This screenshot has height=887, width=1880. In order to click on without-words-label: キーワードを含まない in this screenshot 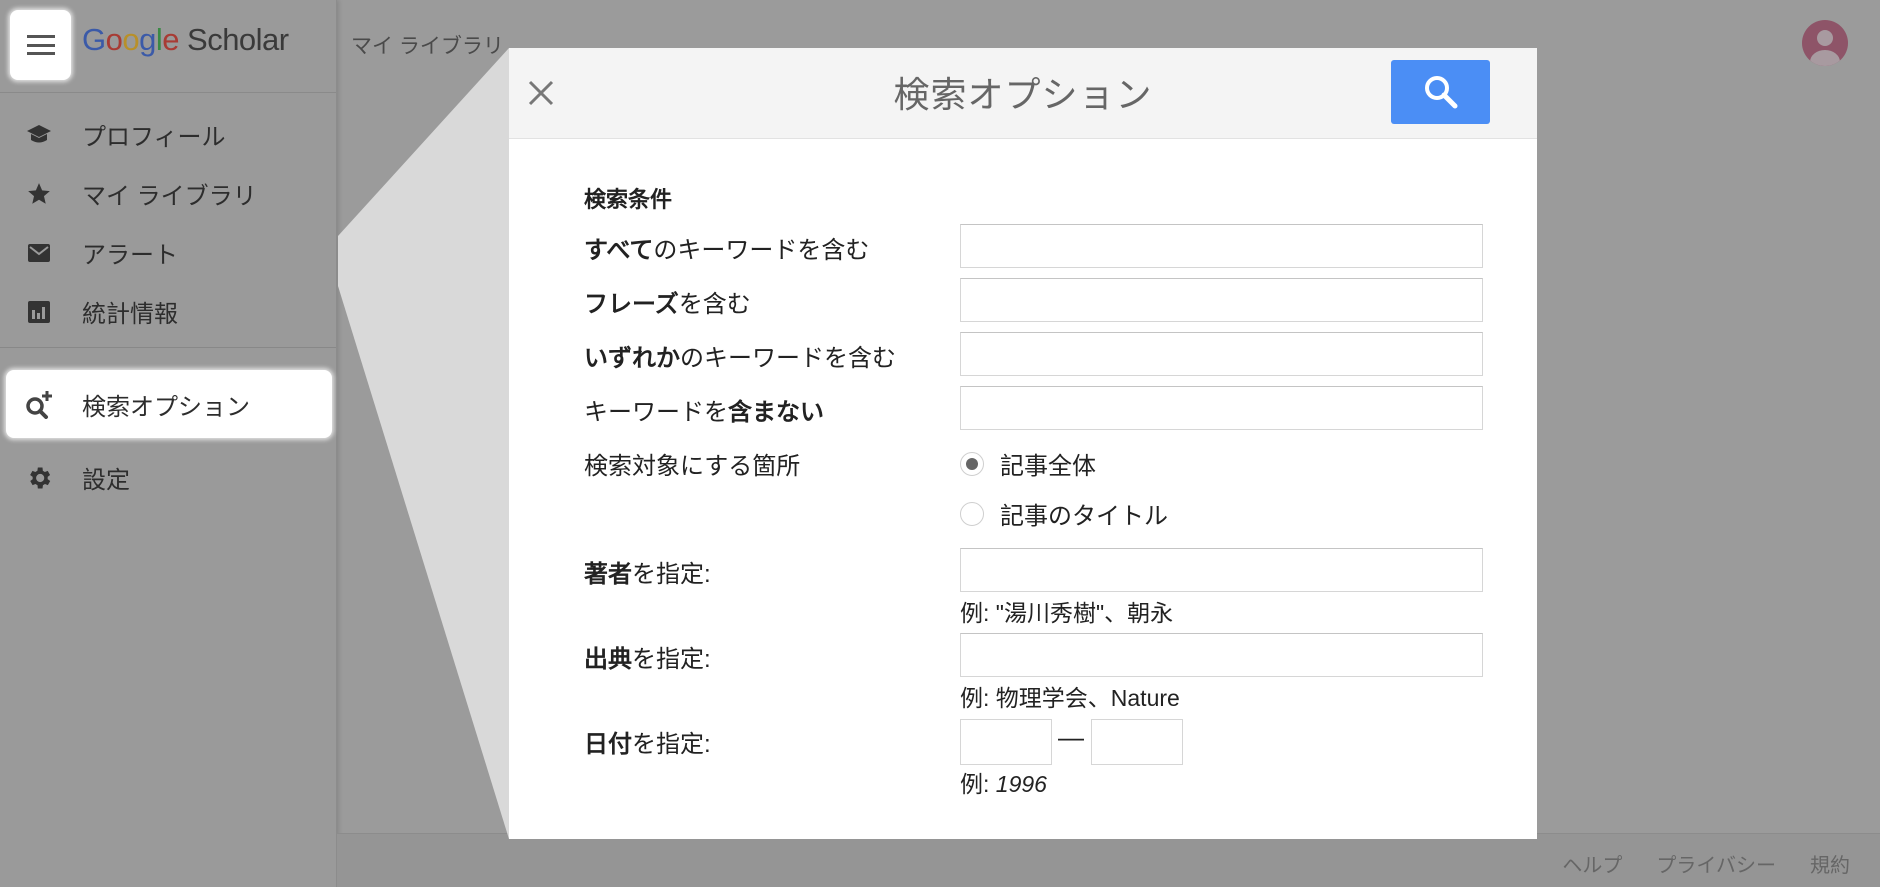, I will do `click(704, 409)`.